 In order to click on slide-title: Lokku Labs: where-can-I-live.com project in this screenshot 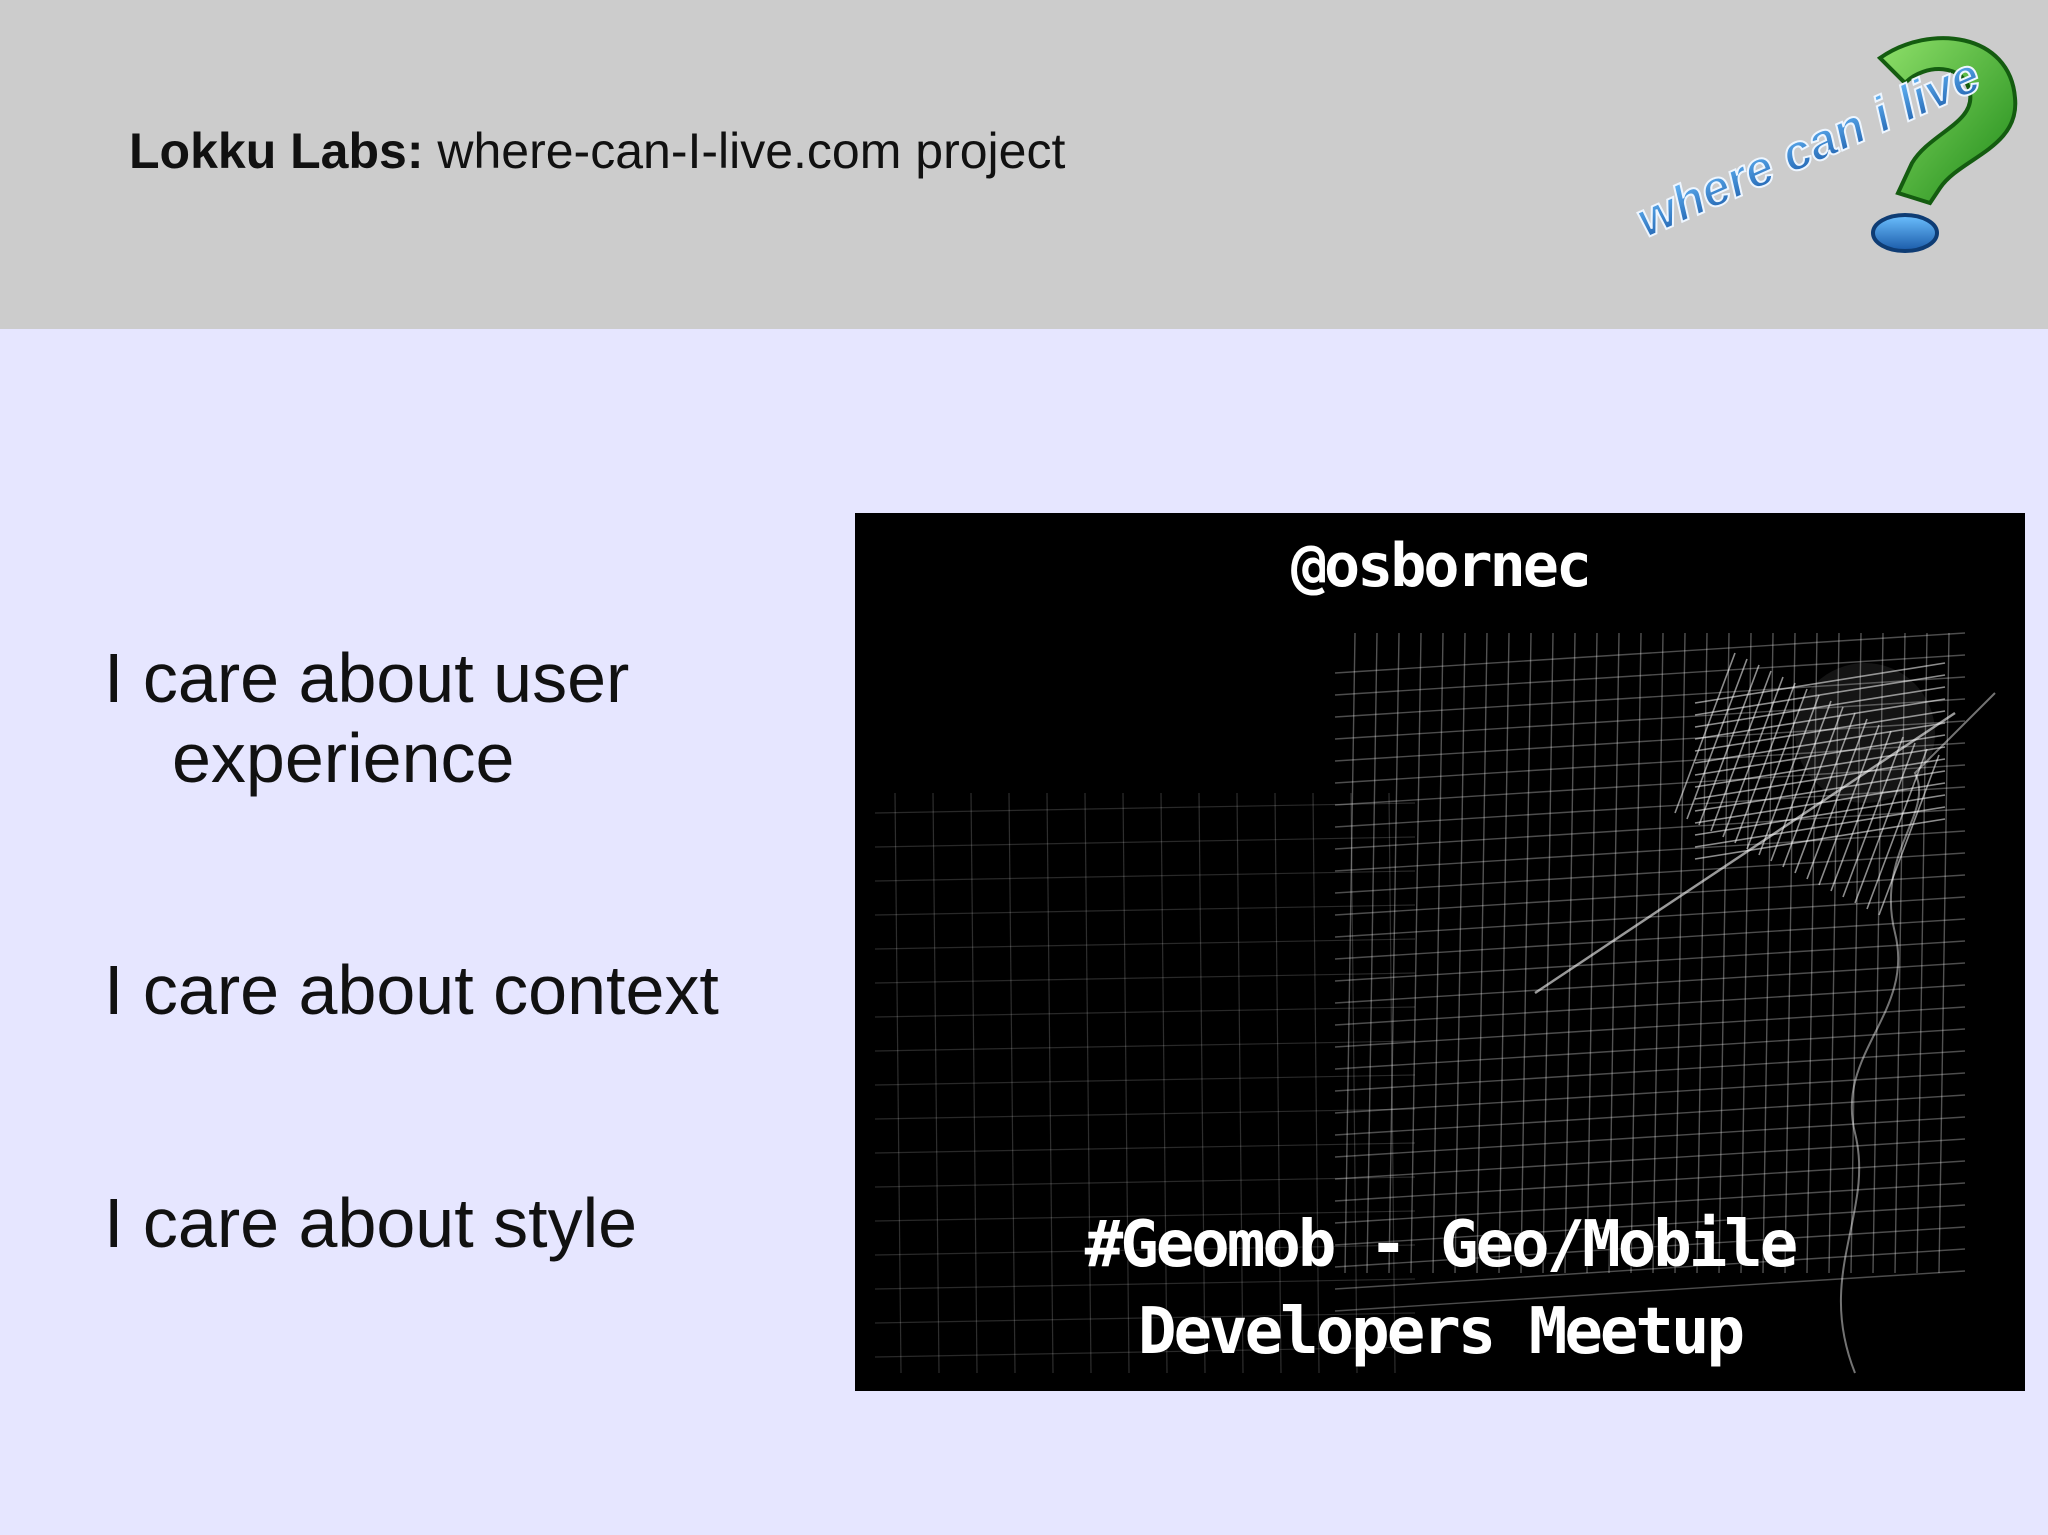, I will do `click(597, 151)`.